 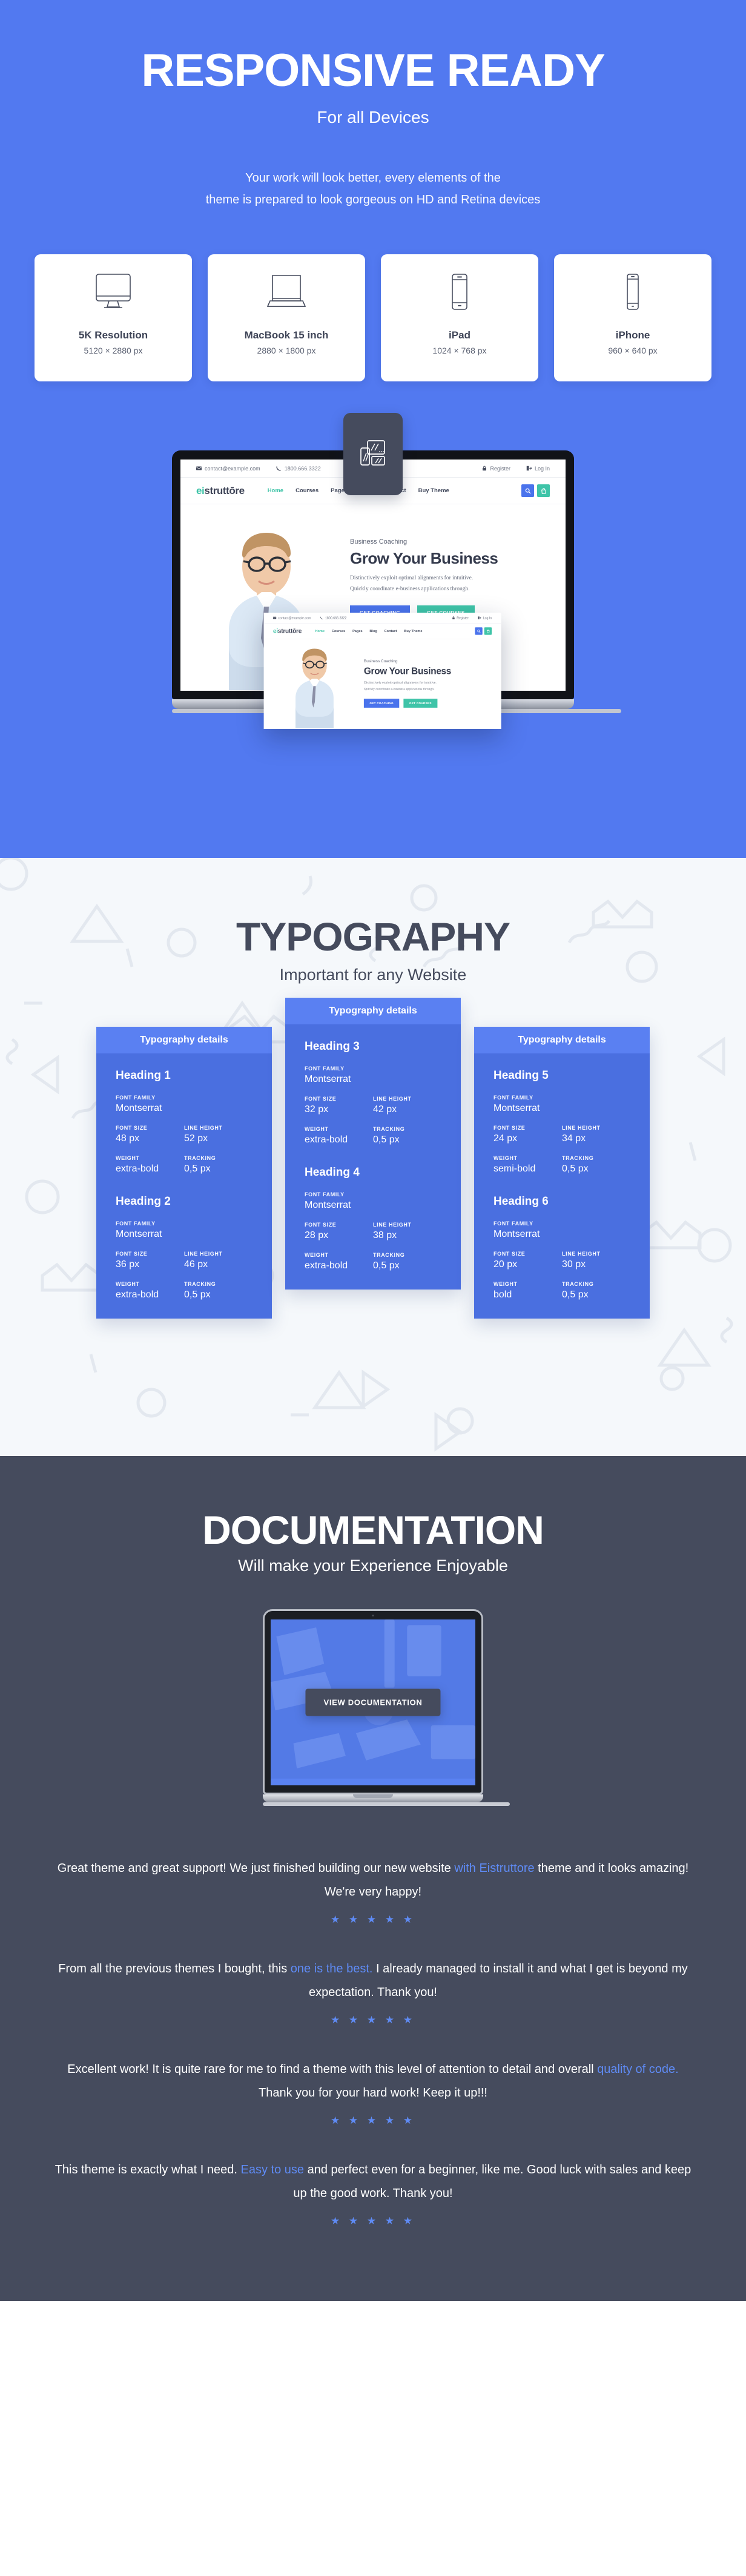 I want to click on field-value: 20 px, so click(x=505, y=1264).